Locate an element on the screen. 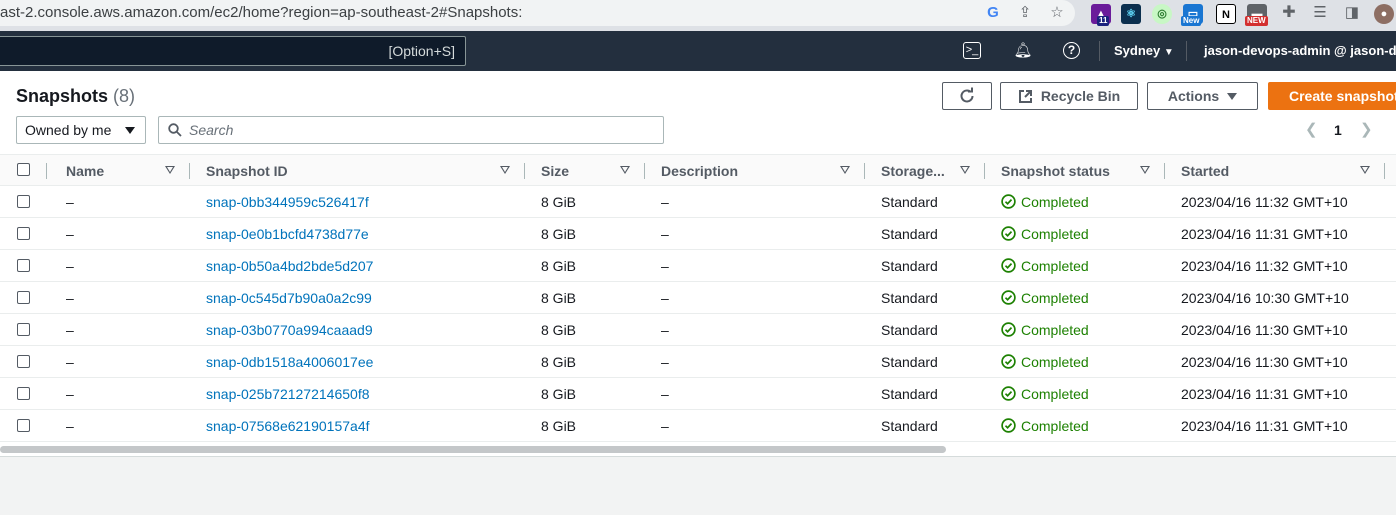 The height and width of the screenshot is (515, 1396). extension-circle-icon: ◎ is located at coordinates (1162, 14).